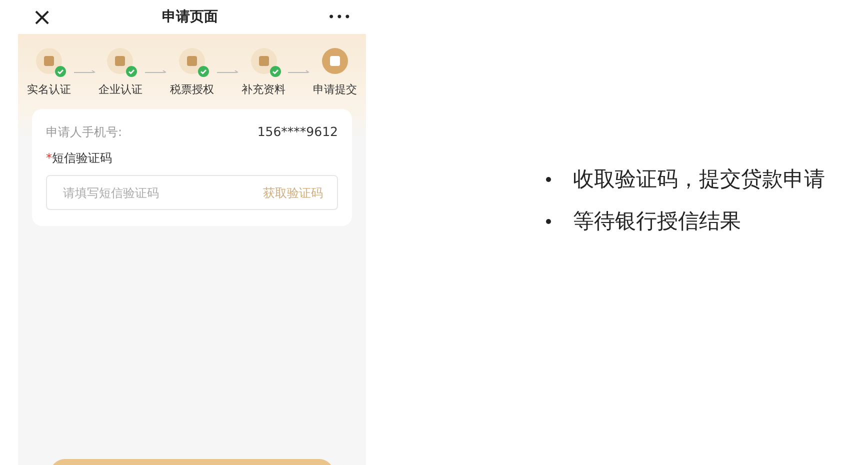  I want to click on step-label: 实名认证, so click(48, 90).